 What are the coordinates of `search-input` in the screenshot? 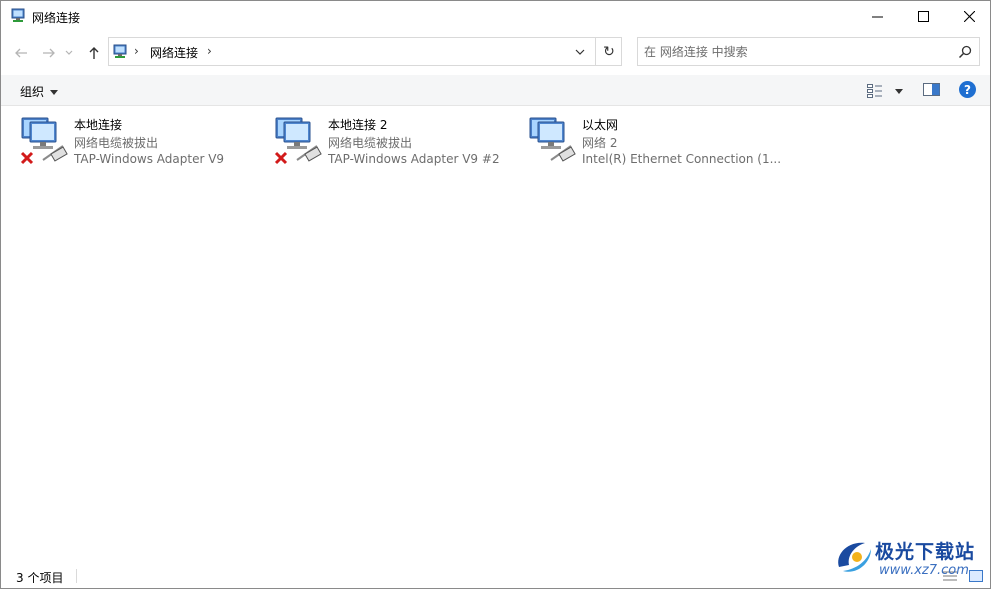 It's located at (794, 51).